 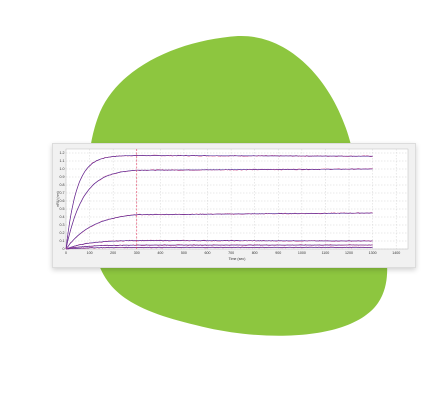 I want to click on y-axis-title: nRU (nm), so click(x=58, y=199).